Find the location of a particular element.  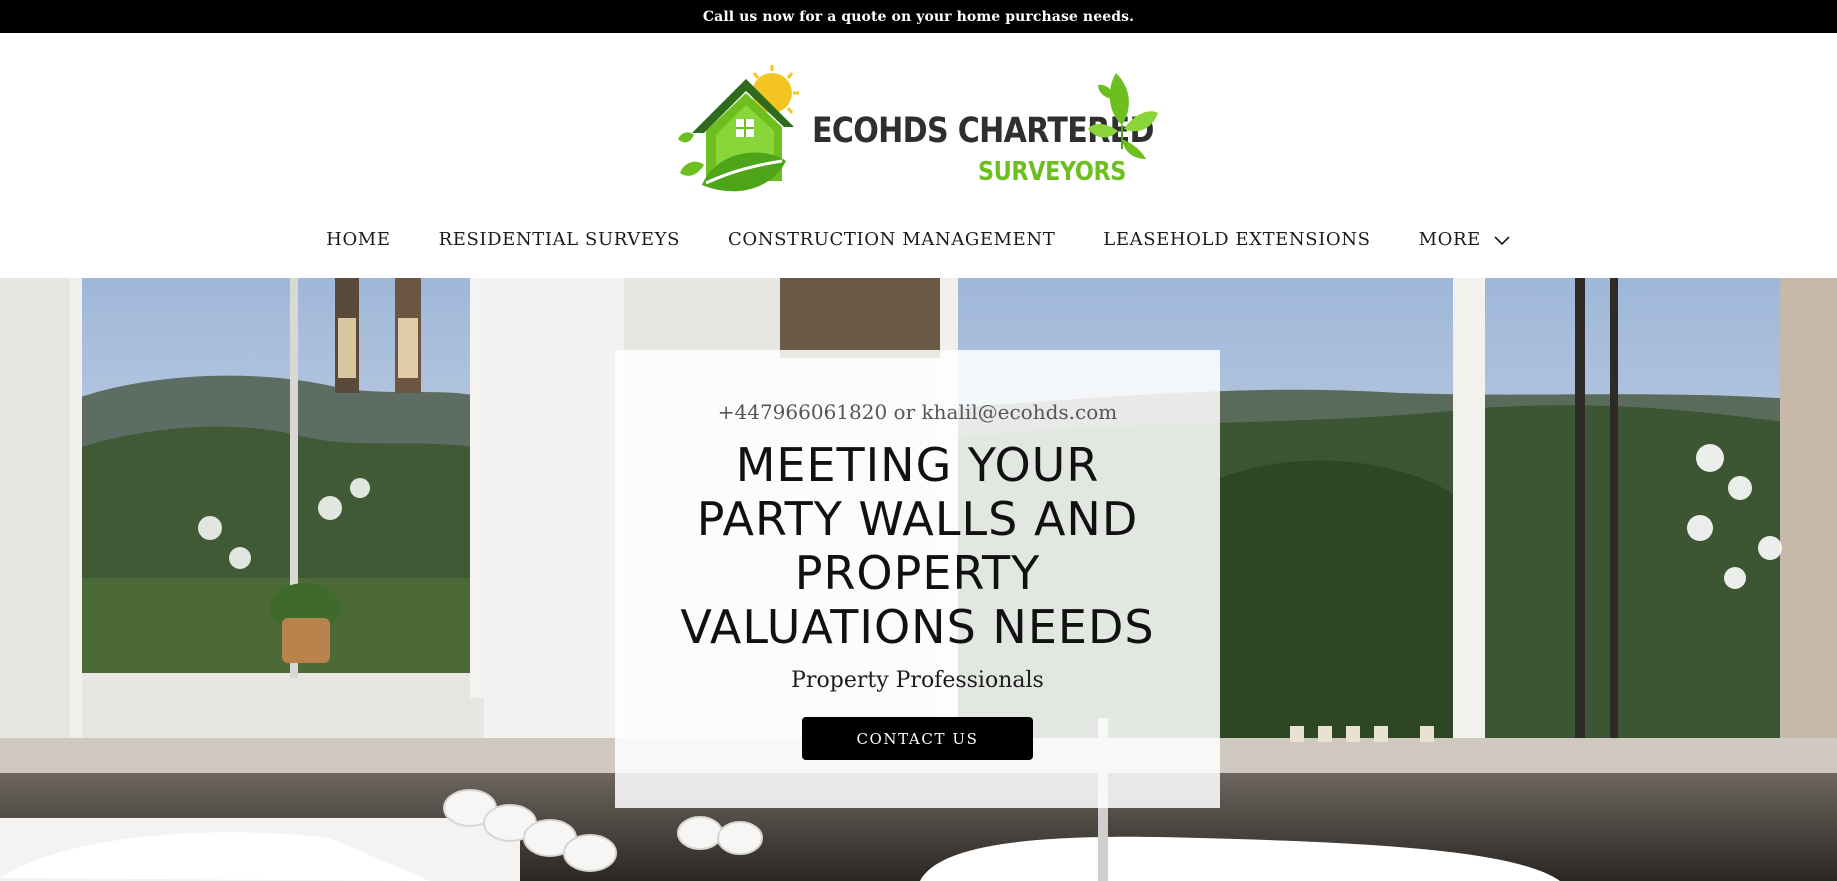

chevron-down-icon is located at coordinates (1502, 240).